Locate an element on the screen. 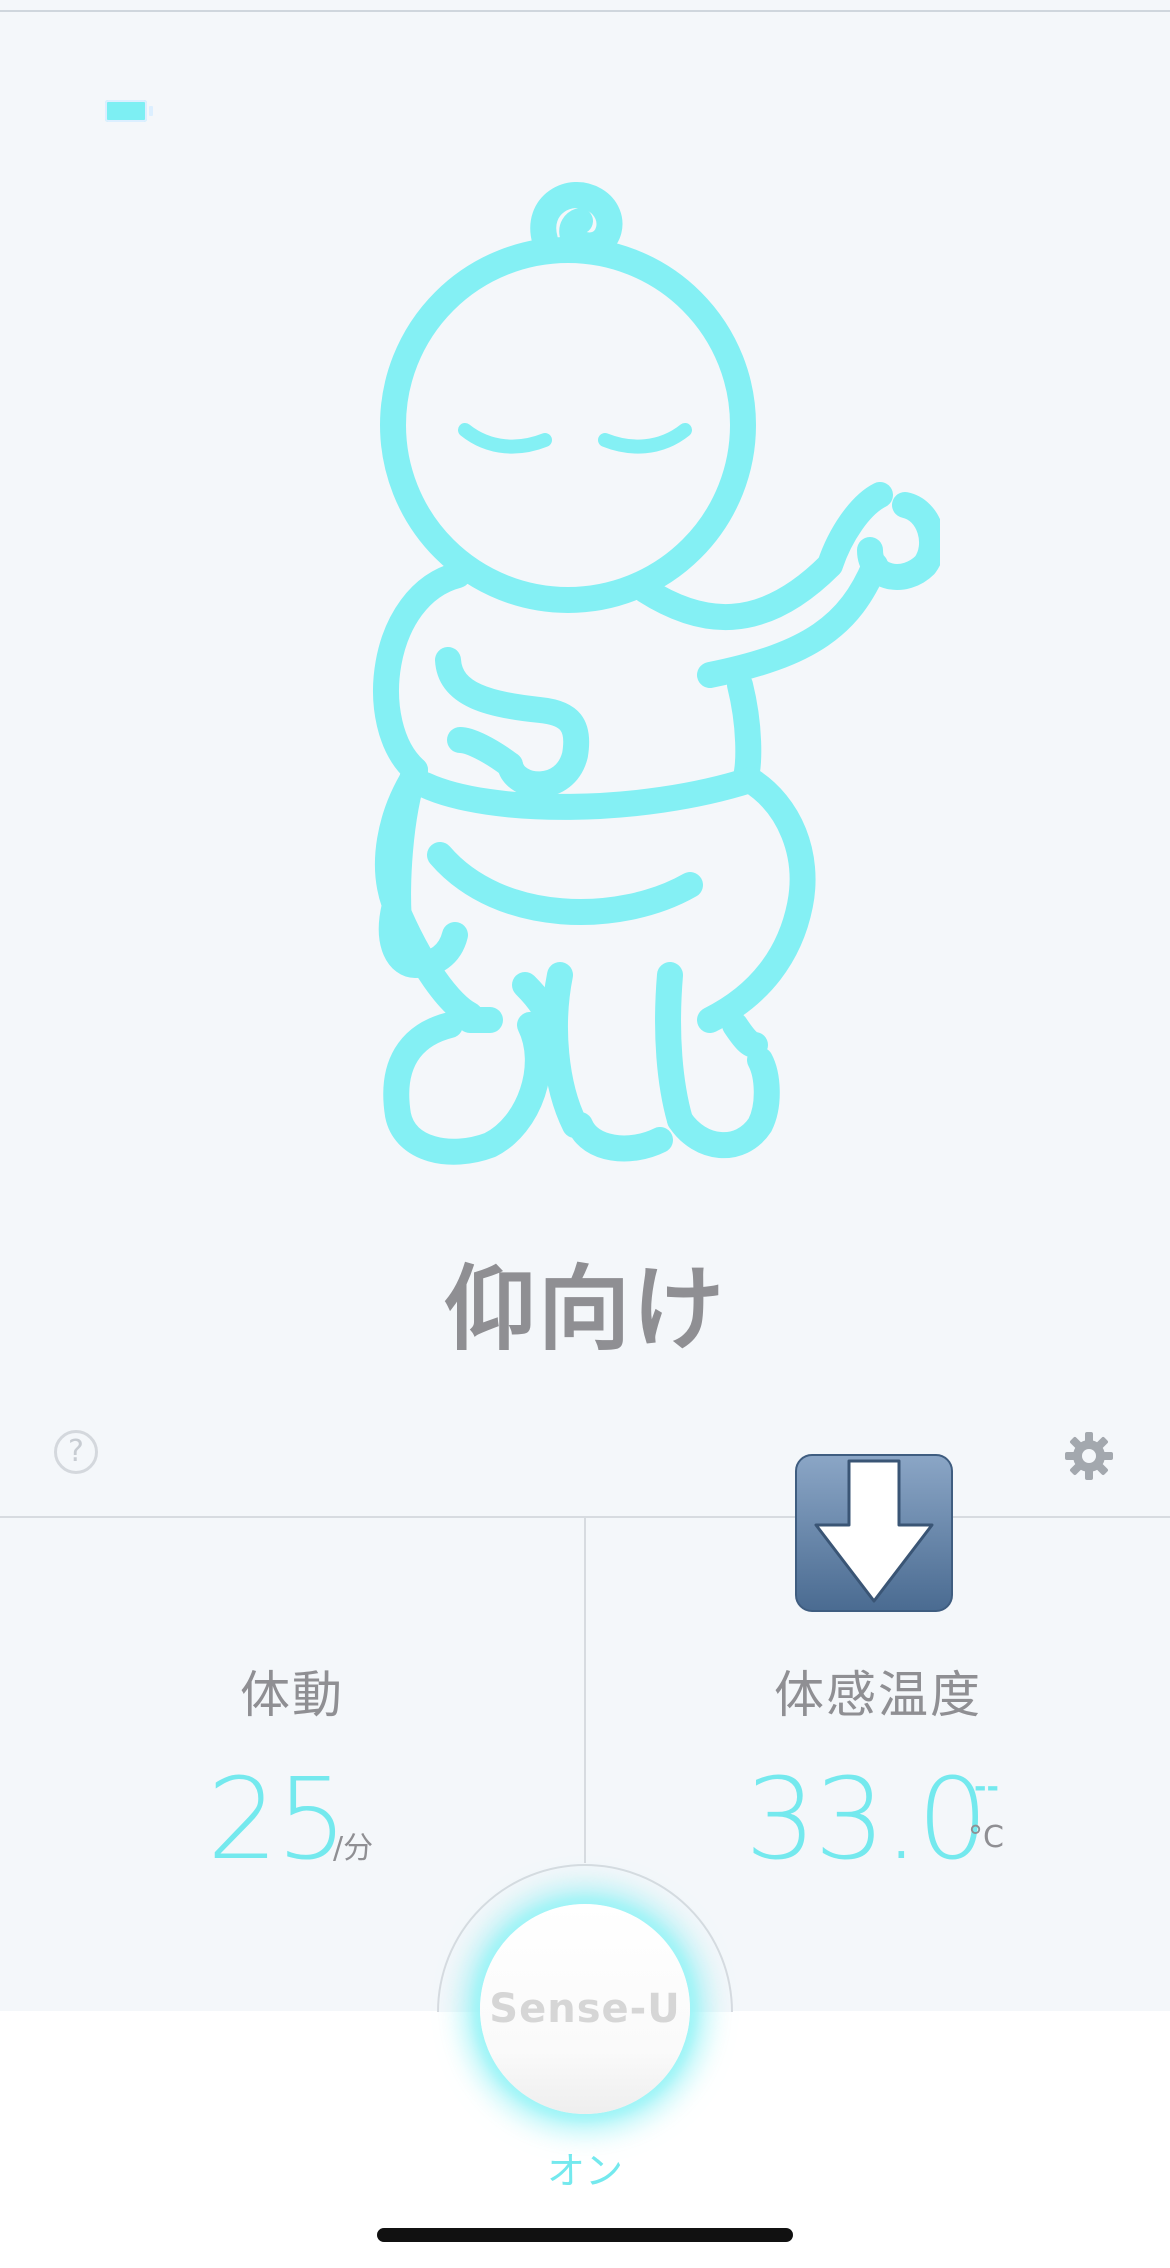  sense-u-button: Sense-U is located at coordinates (585, 2009).